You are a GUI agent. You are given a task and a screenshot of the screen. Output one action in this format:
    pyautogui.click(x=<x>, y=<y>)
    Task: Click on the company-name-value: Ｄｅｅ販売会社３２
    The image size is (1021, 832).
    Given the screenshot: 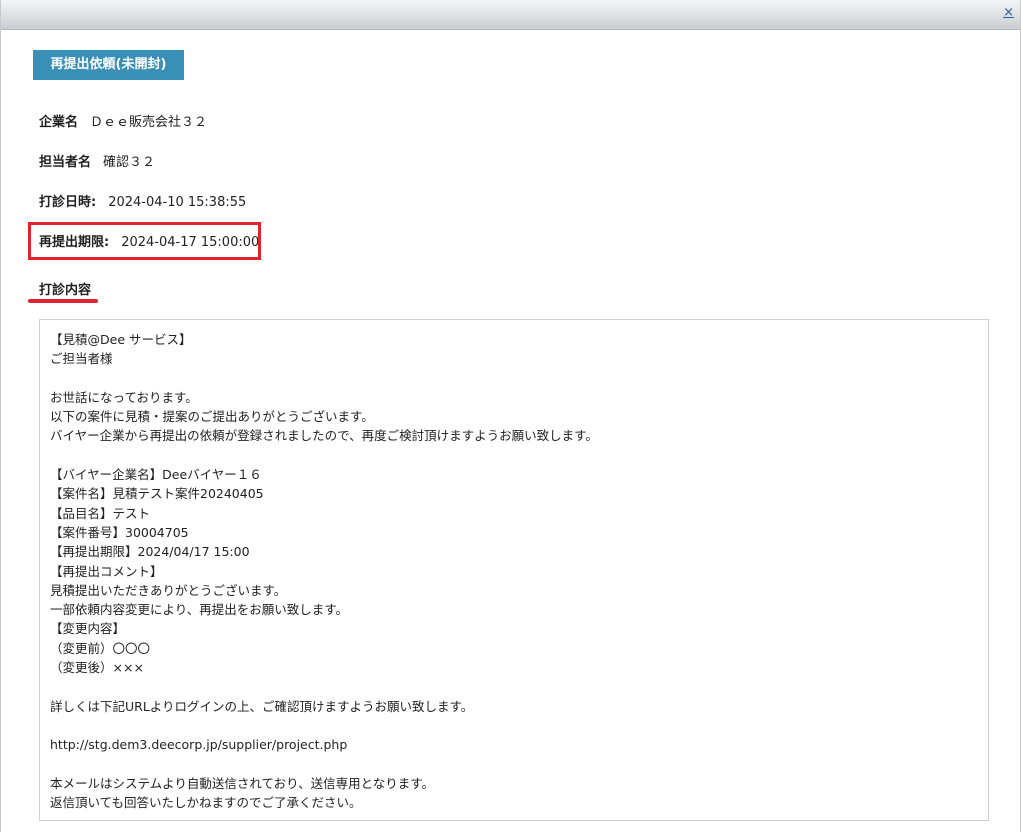 What is the action you would take?
    pyautogui.click(x=149, y=122)
    